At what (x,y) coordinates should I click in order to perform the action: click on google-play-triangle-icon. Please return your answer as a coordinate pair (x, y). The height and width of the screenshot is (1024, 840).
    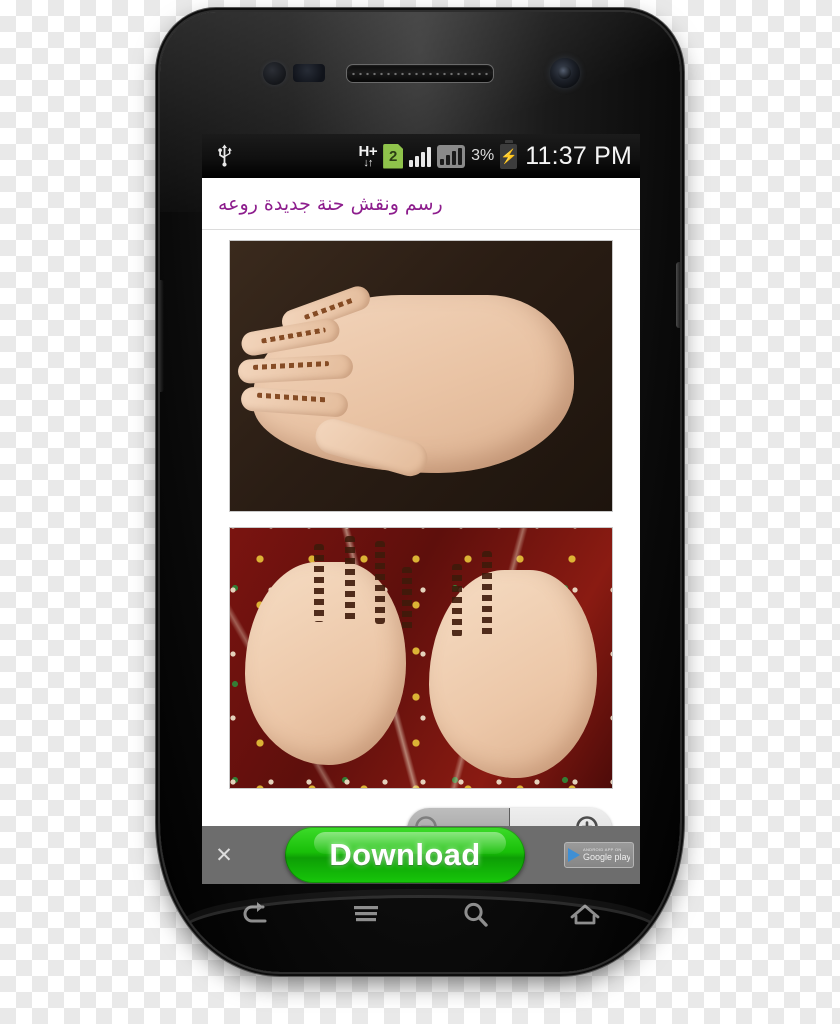
    Looking at the image, I should click on (574, 855).